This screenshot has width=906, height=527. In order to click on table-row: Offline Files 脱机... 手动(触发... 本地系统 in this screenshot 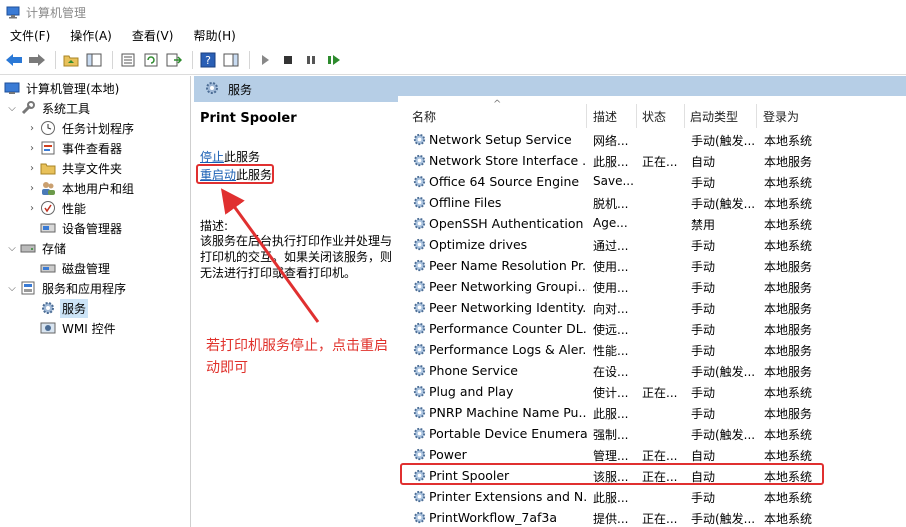, I will do `click(655, 202)`.